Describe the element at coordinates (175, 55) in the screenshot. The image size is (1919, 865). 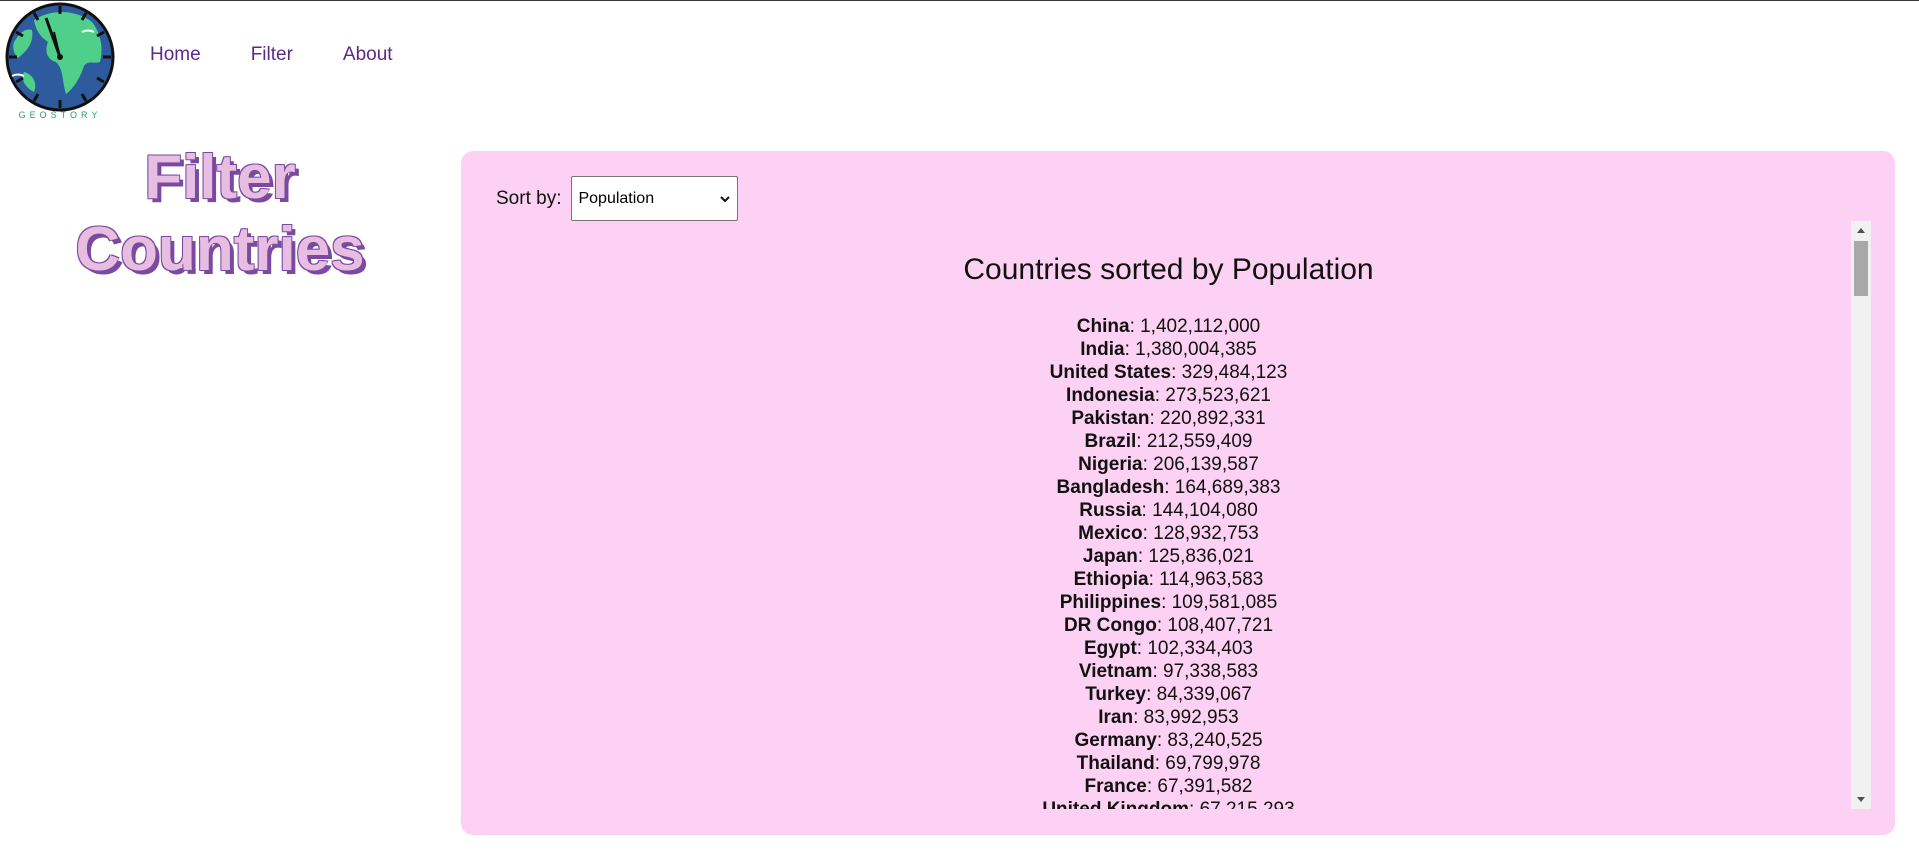
I see `nav-home-link: Home` at that location.